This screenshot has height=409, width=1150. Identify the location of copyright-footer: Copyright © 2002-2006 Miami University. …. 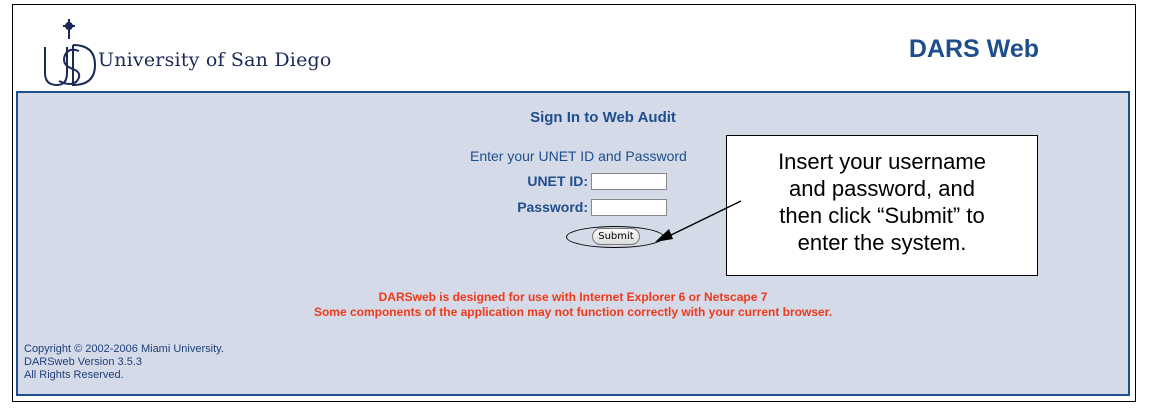
(124, 362).